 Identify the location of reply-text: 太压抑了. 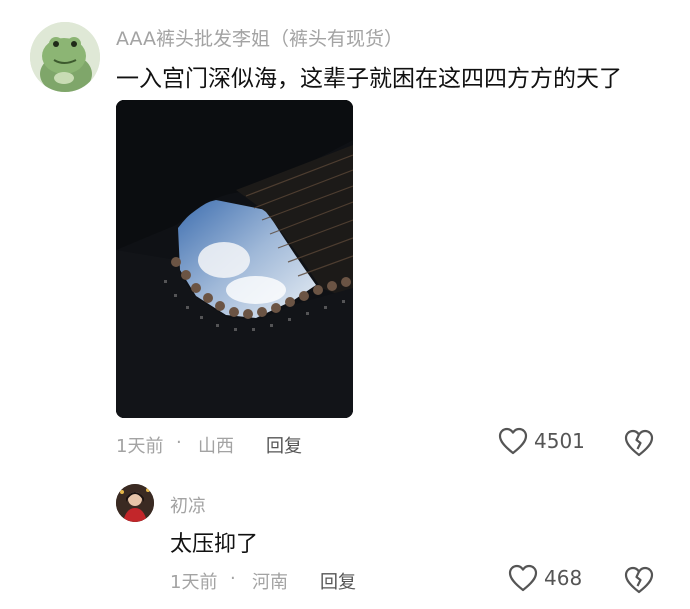
(214, 544).